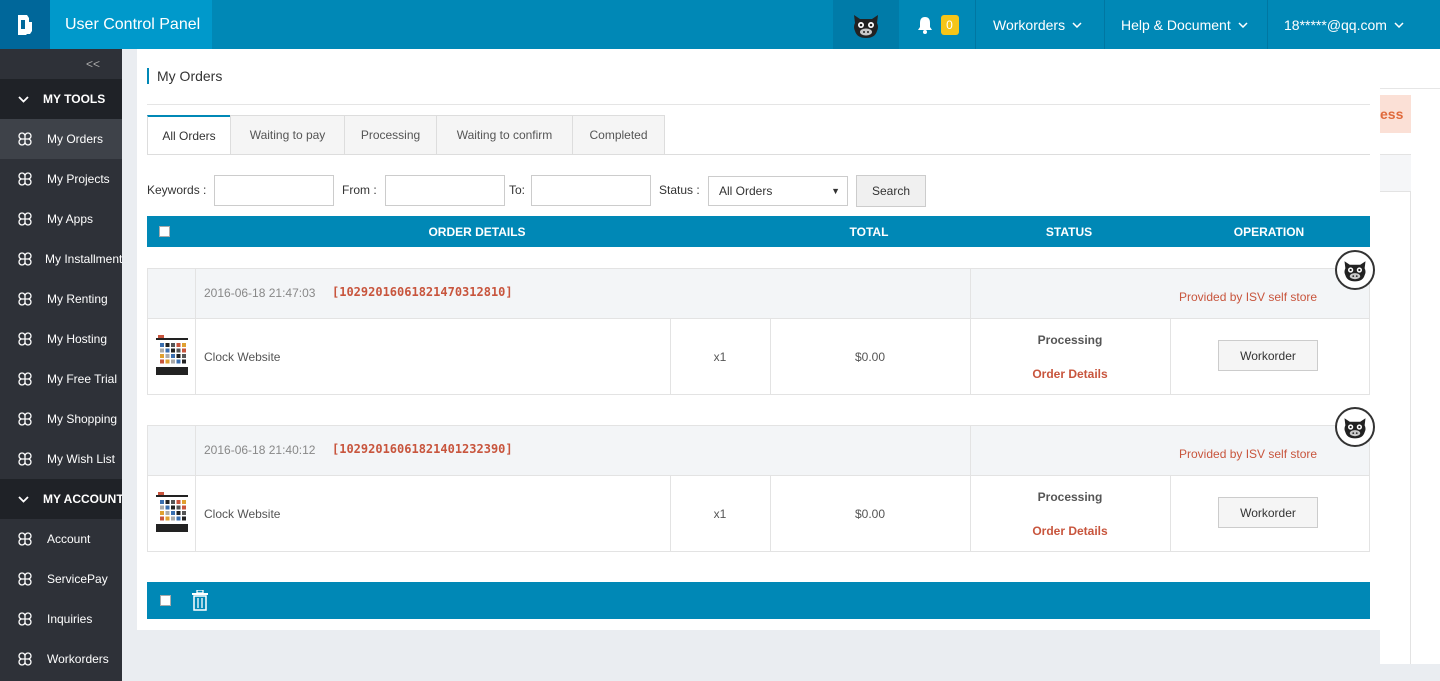 Image resolution: width=1440 pixels, height=681 pixels. I want to click on sidebar-item-account: Account, so click(61, 539).